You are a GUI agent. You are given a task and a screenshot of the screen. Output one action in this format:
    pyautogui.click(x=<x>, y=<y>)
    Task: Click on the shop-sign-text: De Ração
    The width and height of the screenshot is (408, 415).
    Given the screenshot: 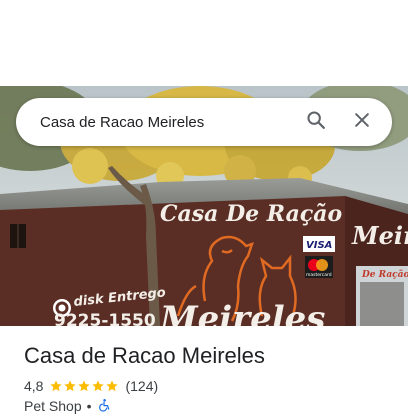 What is the action you would take?
    pyautogui.click(x=384, y=274)
    